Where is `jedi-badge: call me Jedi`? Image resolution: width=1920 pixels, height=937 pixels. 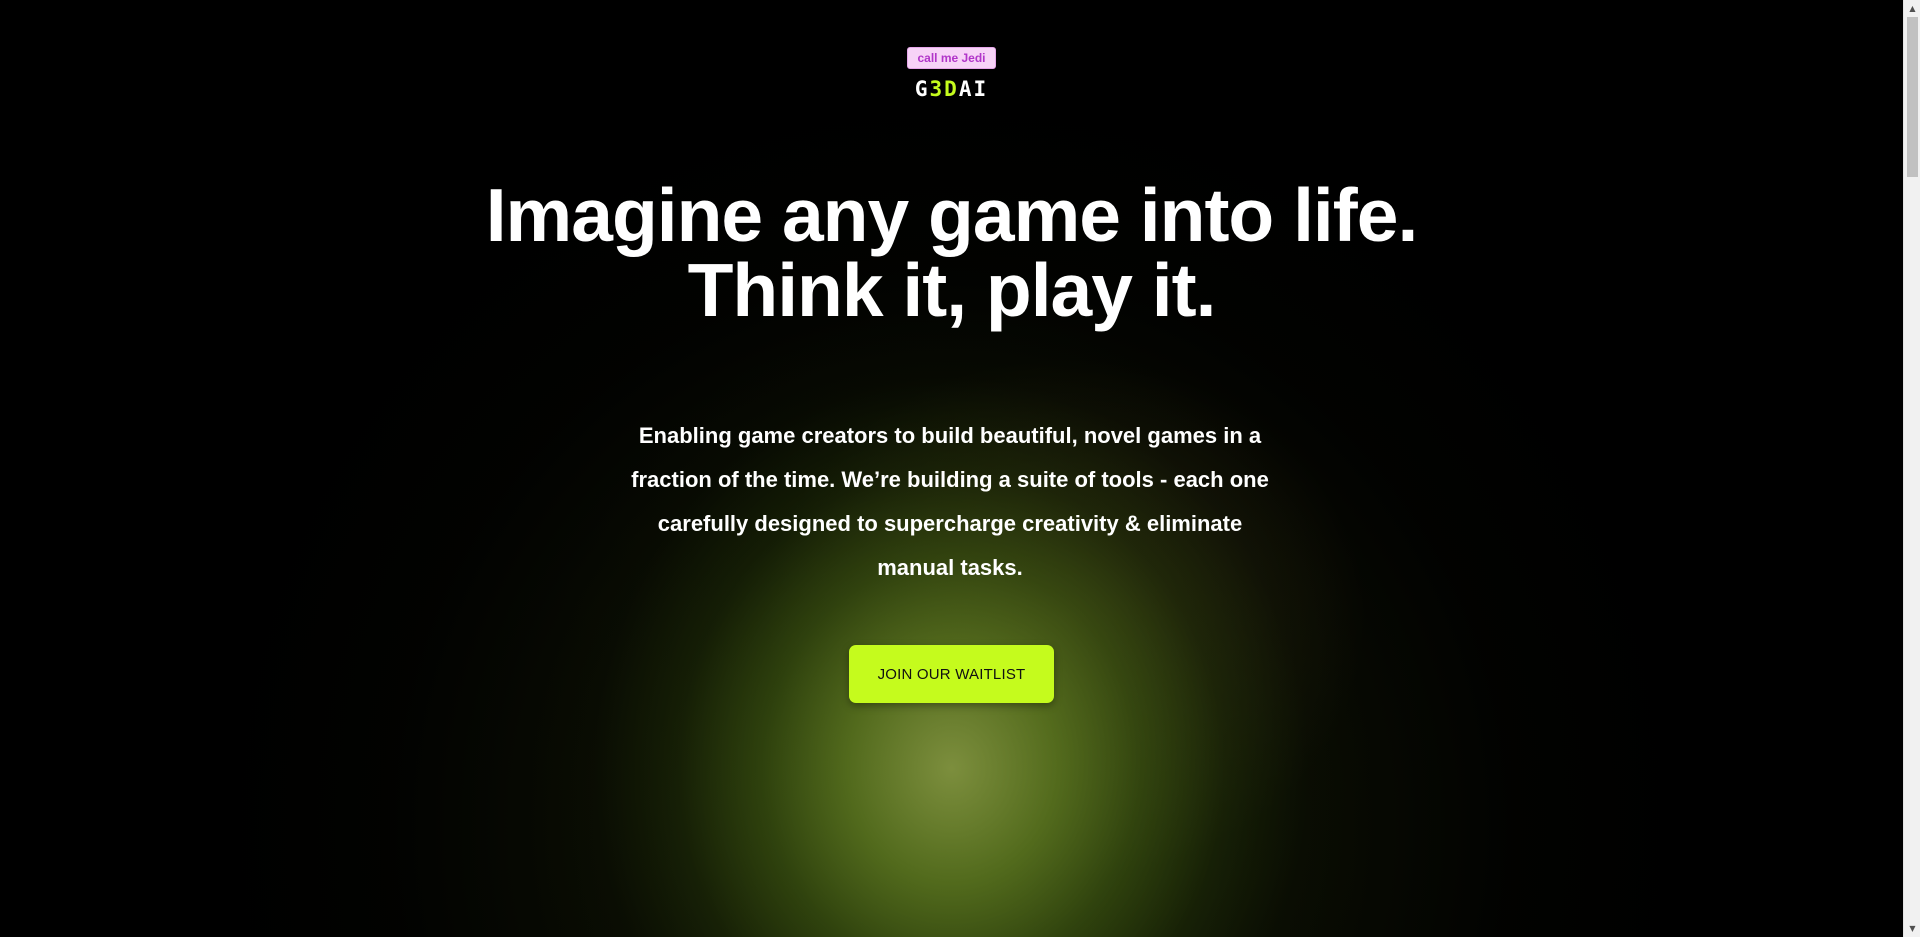 jedi-badge: call me Jedi is located at coordinates (951, 58).